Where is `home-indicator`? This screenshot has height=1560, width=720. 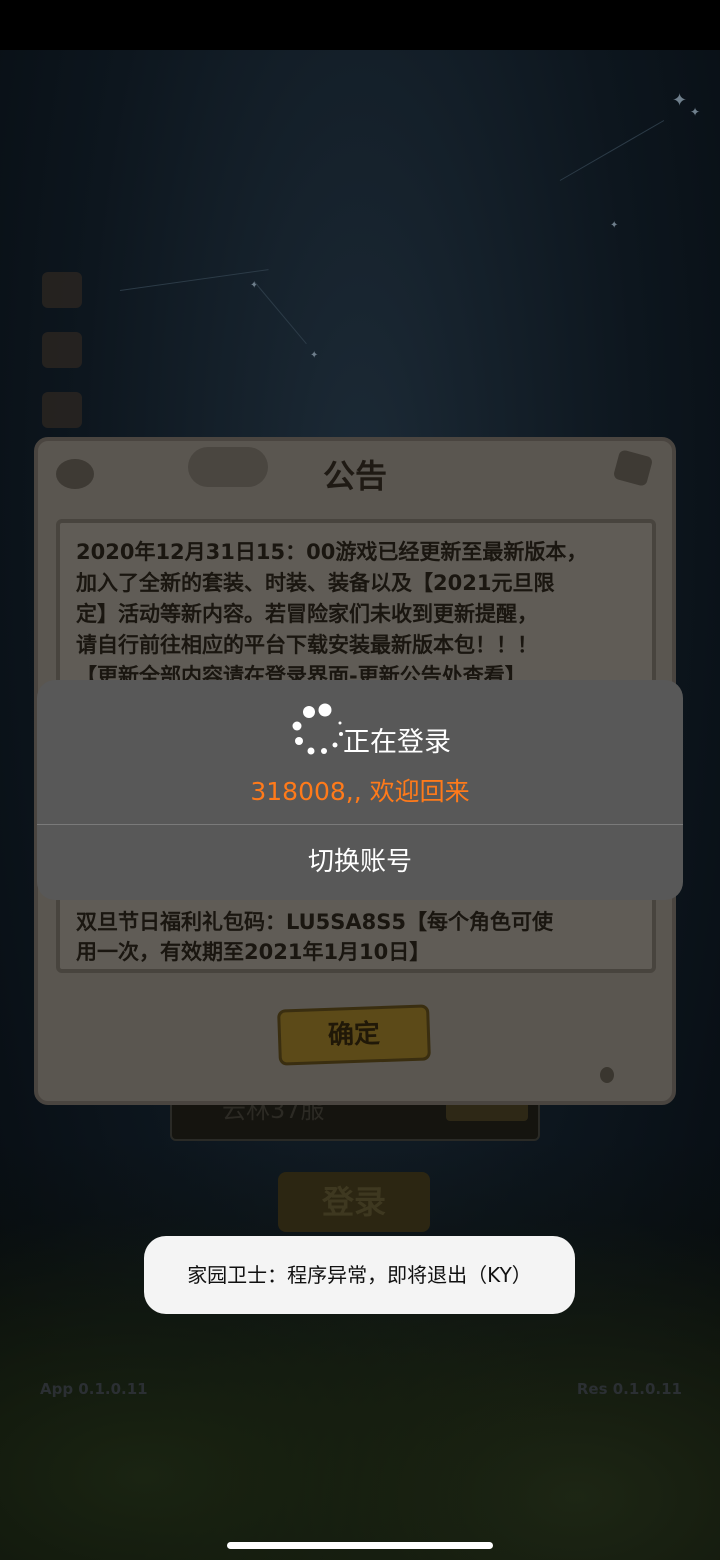
home-indicator is located at coordinates (360, 1545).